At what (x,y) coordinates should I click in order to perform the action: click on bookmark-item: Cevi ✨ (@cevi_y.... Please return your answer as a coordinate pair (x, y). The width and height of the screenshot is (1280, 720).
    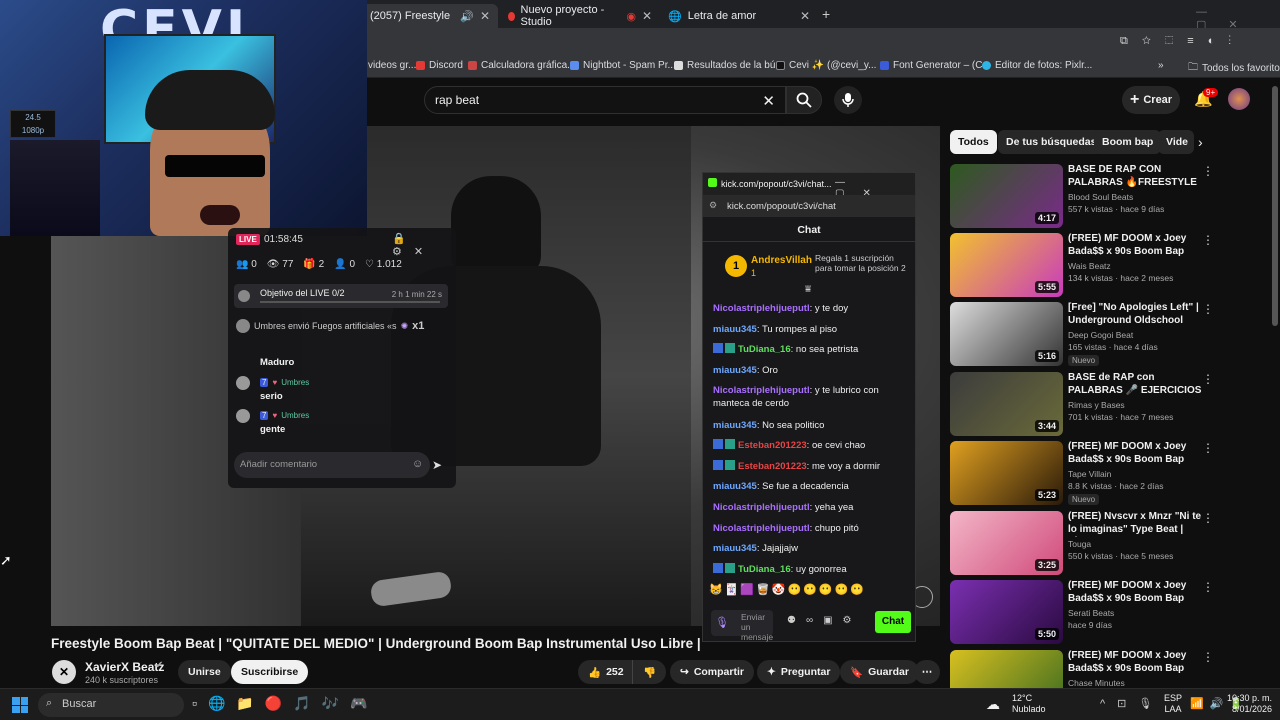
    Looking at the image, I should click on (826, 65).